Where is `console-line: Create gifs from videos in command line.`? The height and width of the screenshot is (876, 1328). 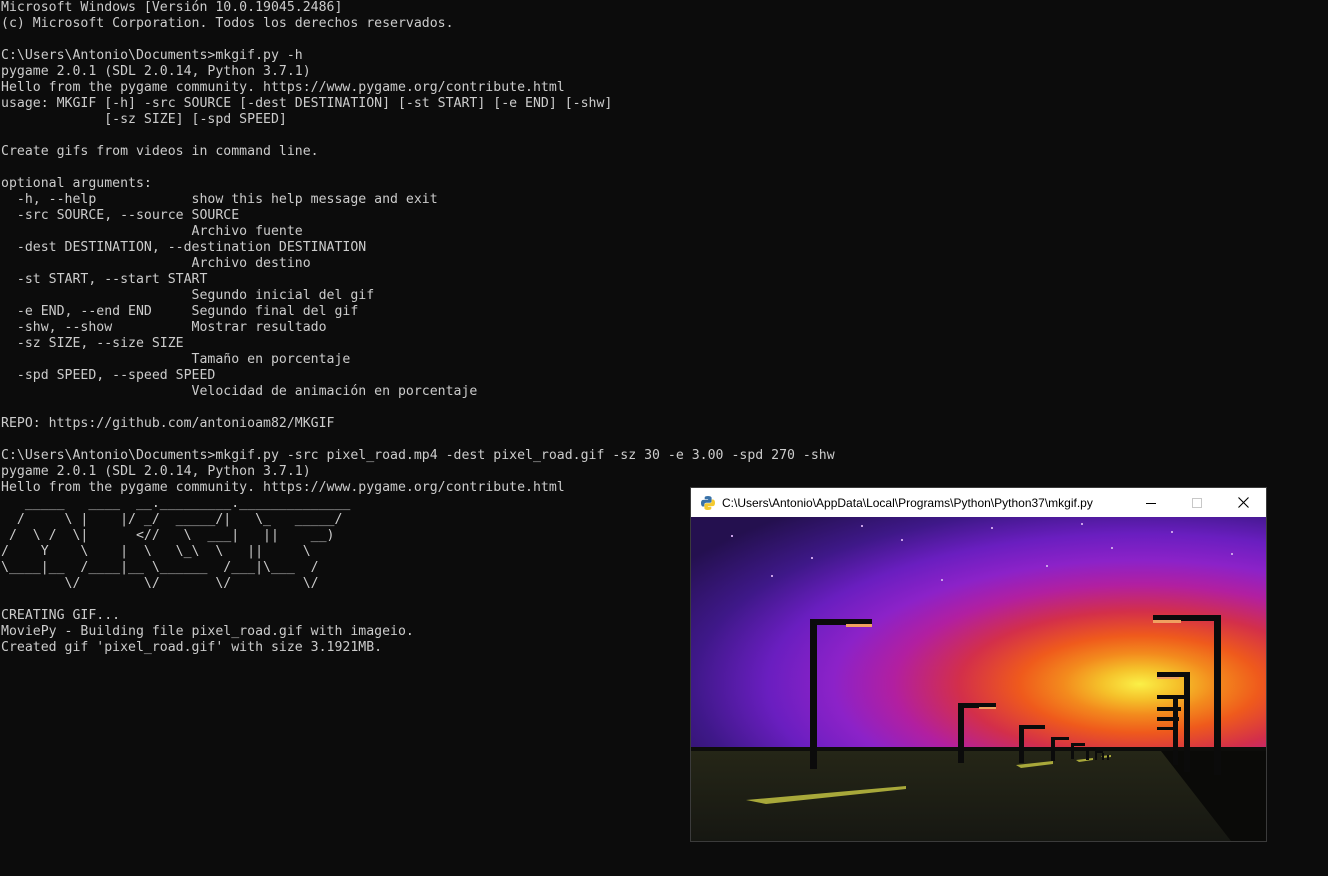
console-line: Create gifs from videos in command line. is located at coordinates (160, 151).